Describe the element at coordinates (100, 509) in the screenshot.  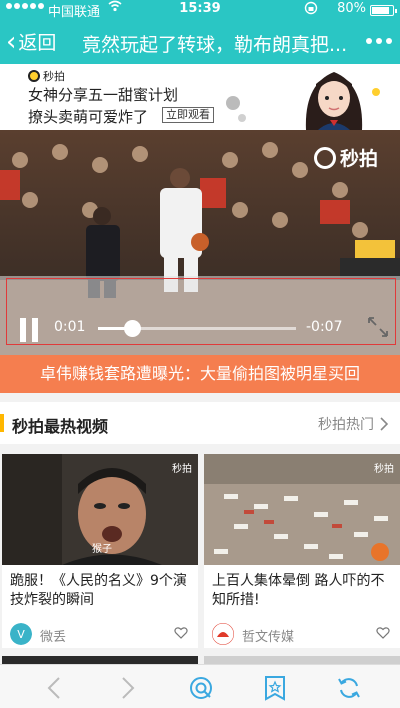
I see `video-thumbnail: 秒拍 猴子` at that location.